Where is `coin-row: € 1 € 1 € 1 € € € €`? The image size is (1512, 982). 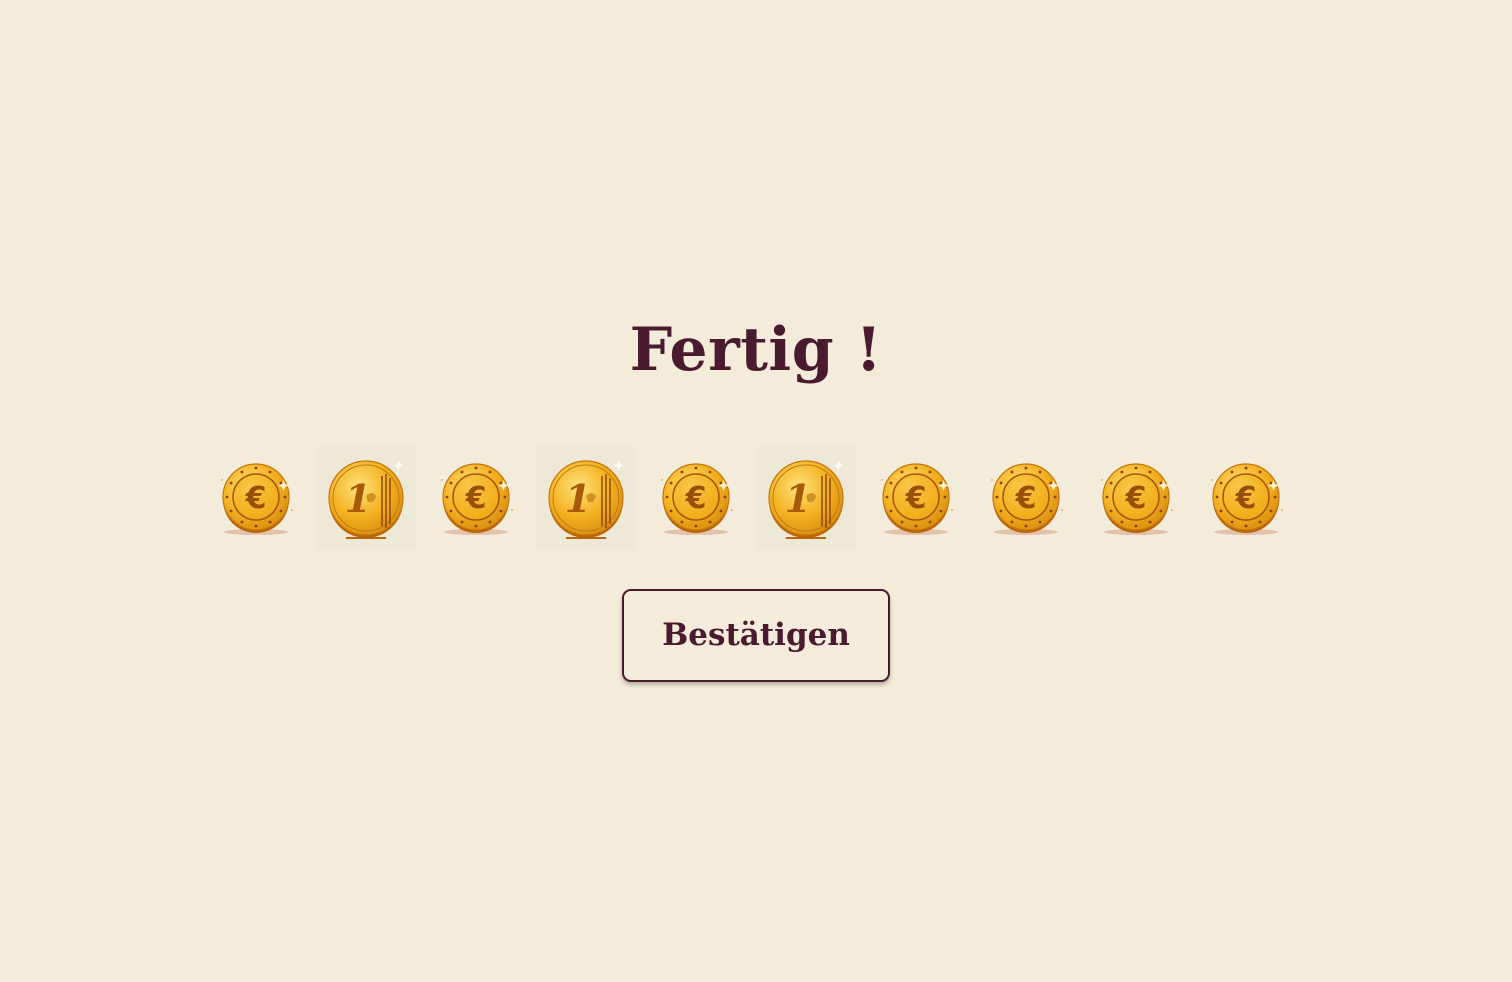
coin-row: € 1 € 1 € 1 € € € € is located at coordinates (756, 498).